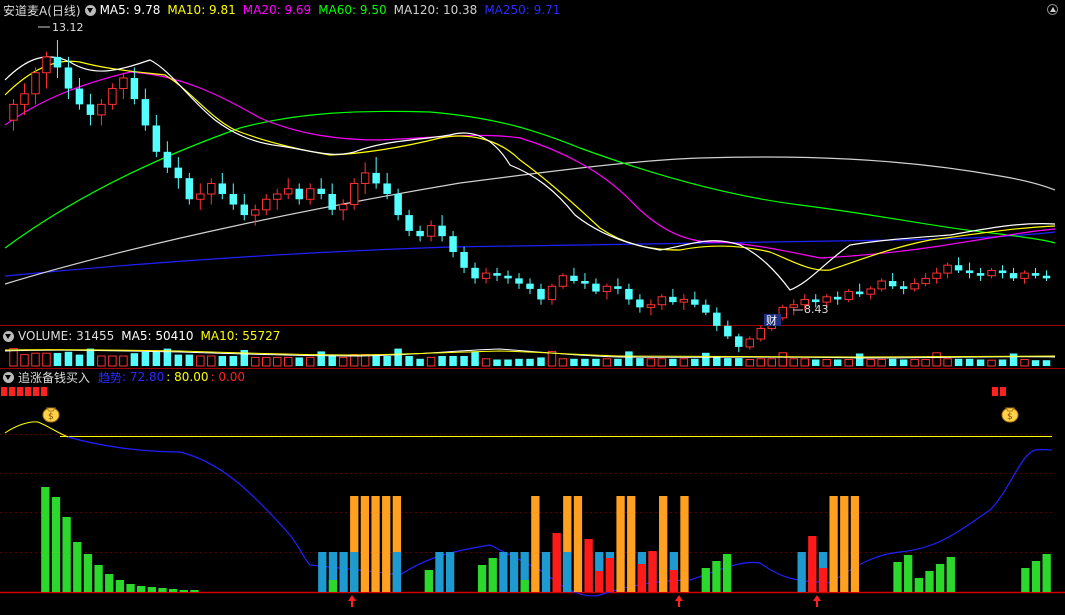 Image resolution: width=1065 pixels, height=615 pixels. Describe the element at coordinates (54, 377) in the screenshot. I see `indicator-title: 追涨备钱买入` at that location.